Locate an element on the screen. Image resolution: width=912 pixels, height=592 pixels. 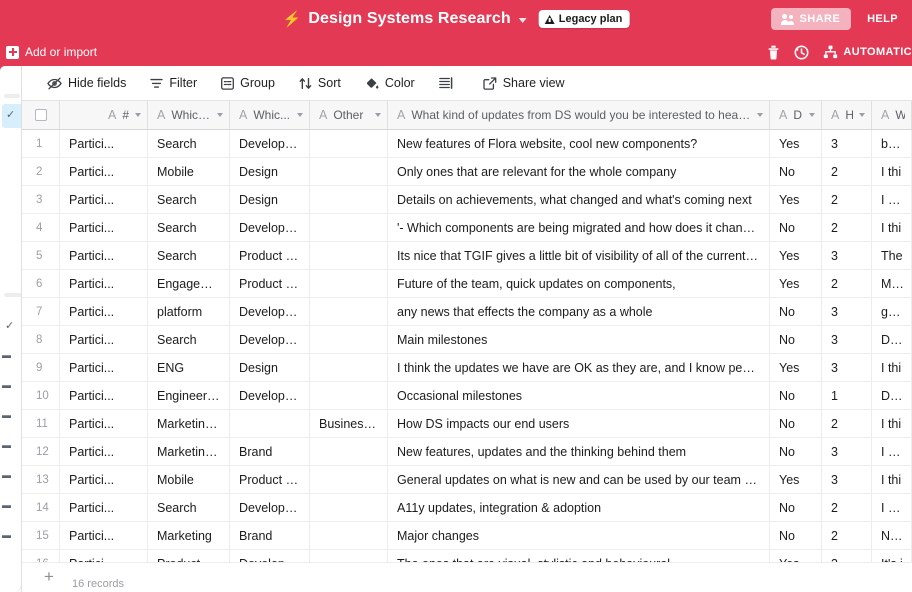
automations-button: AUTOMATIC is located at coordinates (867, 52).